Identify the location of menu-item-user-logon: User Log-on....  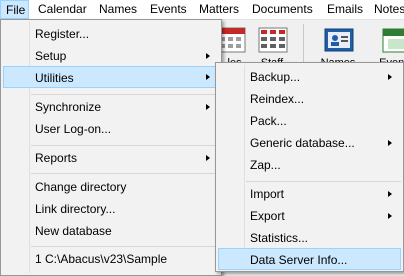
(111, 129).